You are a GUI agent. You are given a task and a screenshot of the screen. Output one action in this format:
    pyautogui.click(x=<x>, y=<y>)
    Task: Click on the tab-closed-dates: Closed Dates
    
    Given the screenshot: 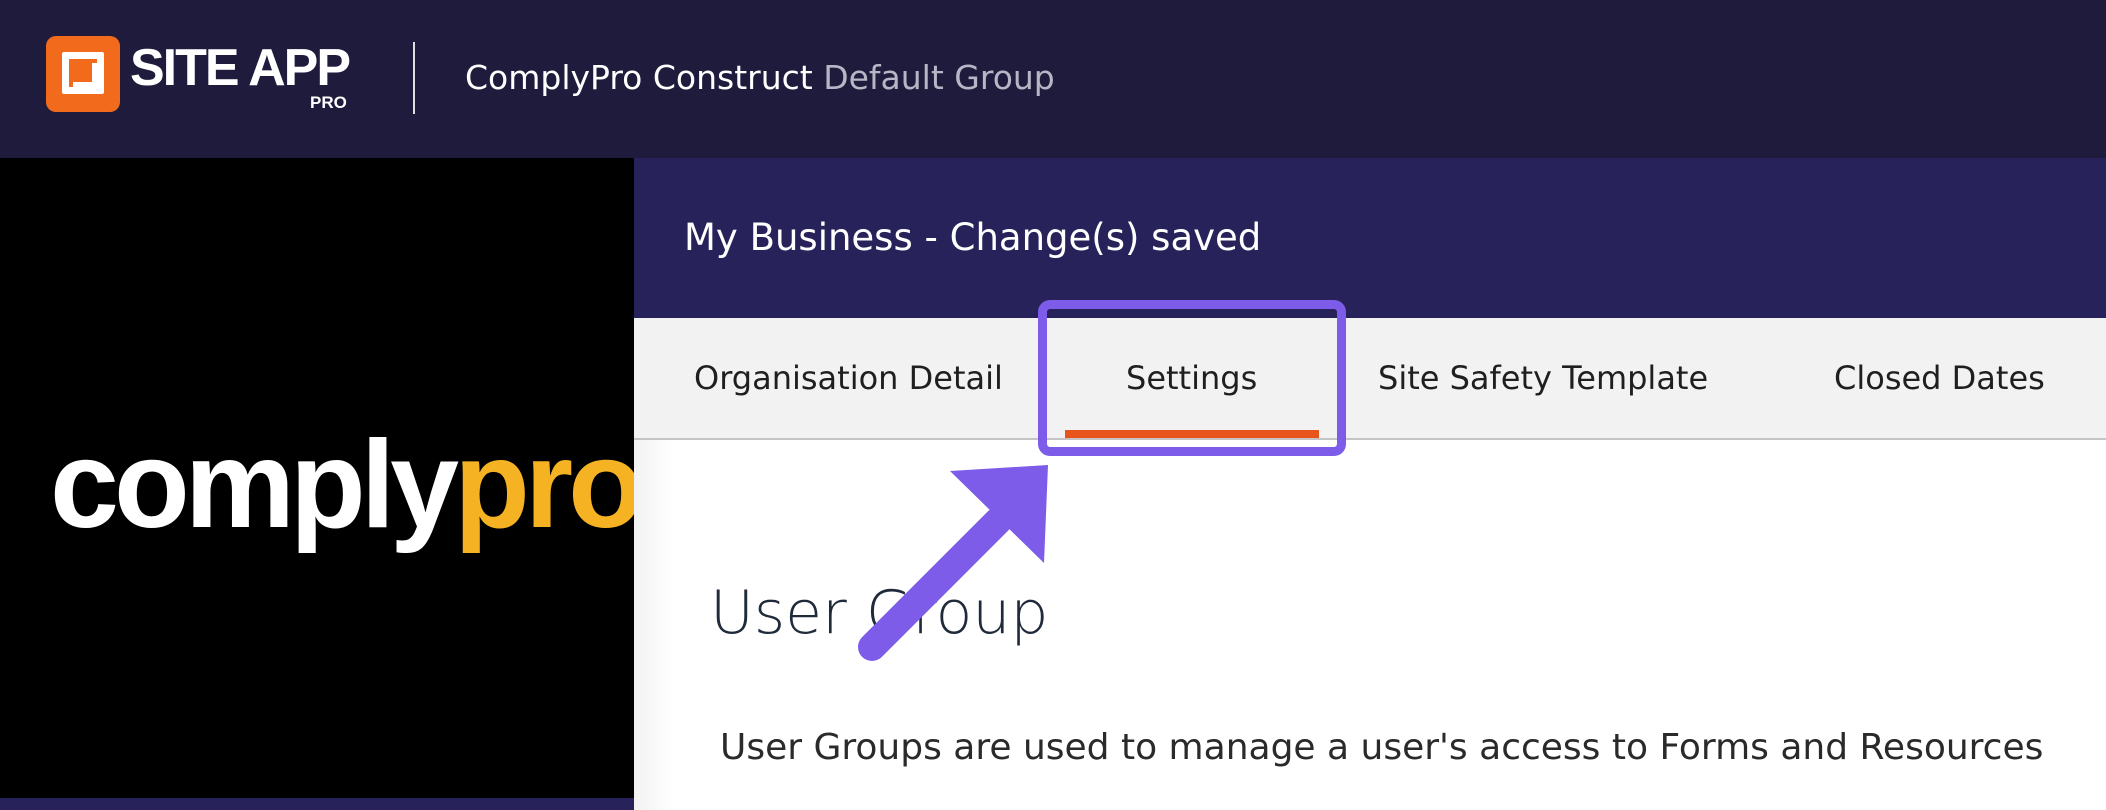 What is the action you would take?
    pyautogui.click(x=1939, y=378)
    